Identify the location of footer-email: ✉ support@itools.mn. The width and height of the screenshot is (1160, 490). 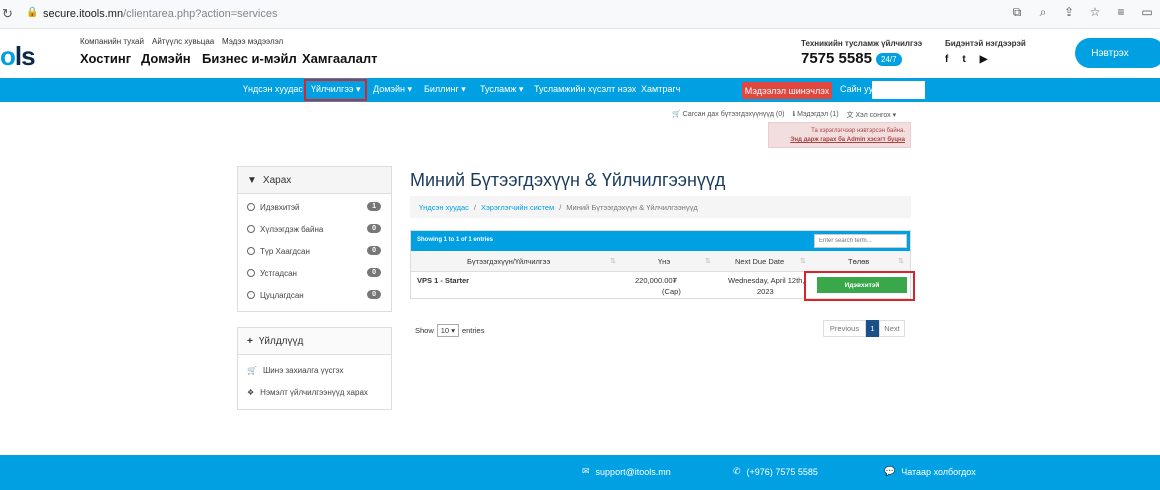
(626, 471).